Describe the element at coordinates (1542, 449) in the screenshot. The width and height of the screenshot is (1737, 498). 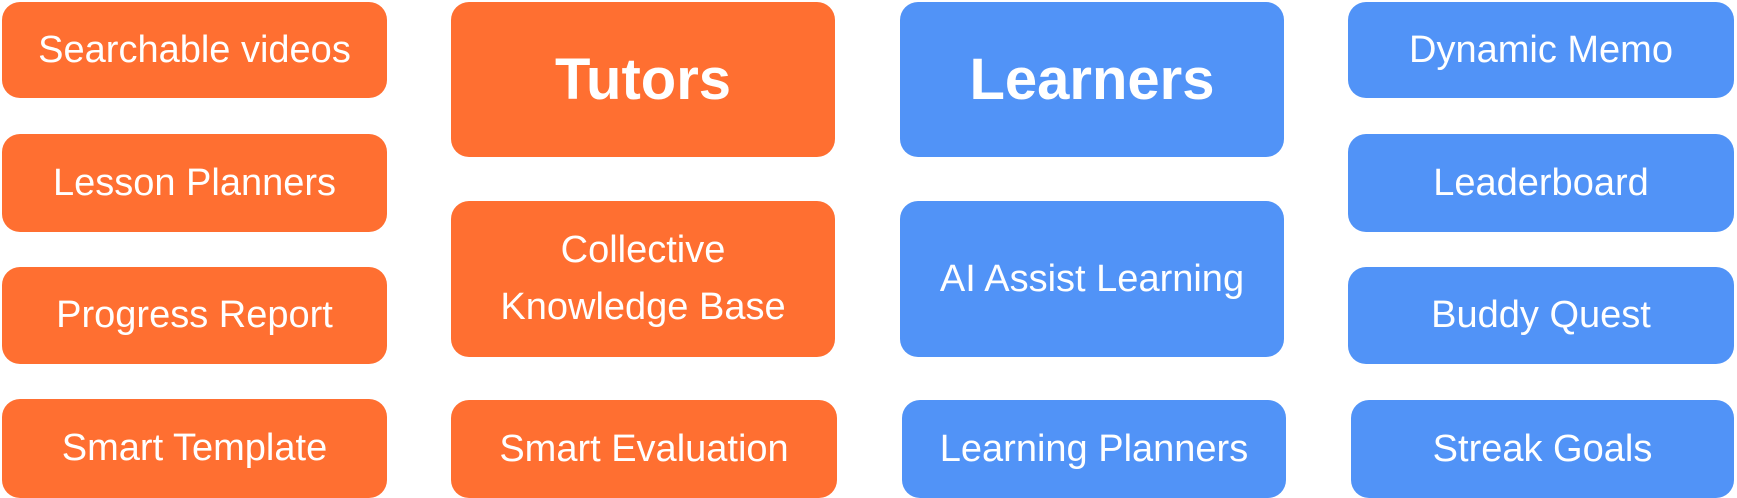
I see `learner-feature-streak-goals: Streak Goals` at that location.